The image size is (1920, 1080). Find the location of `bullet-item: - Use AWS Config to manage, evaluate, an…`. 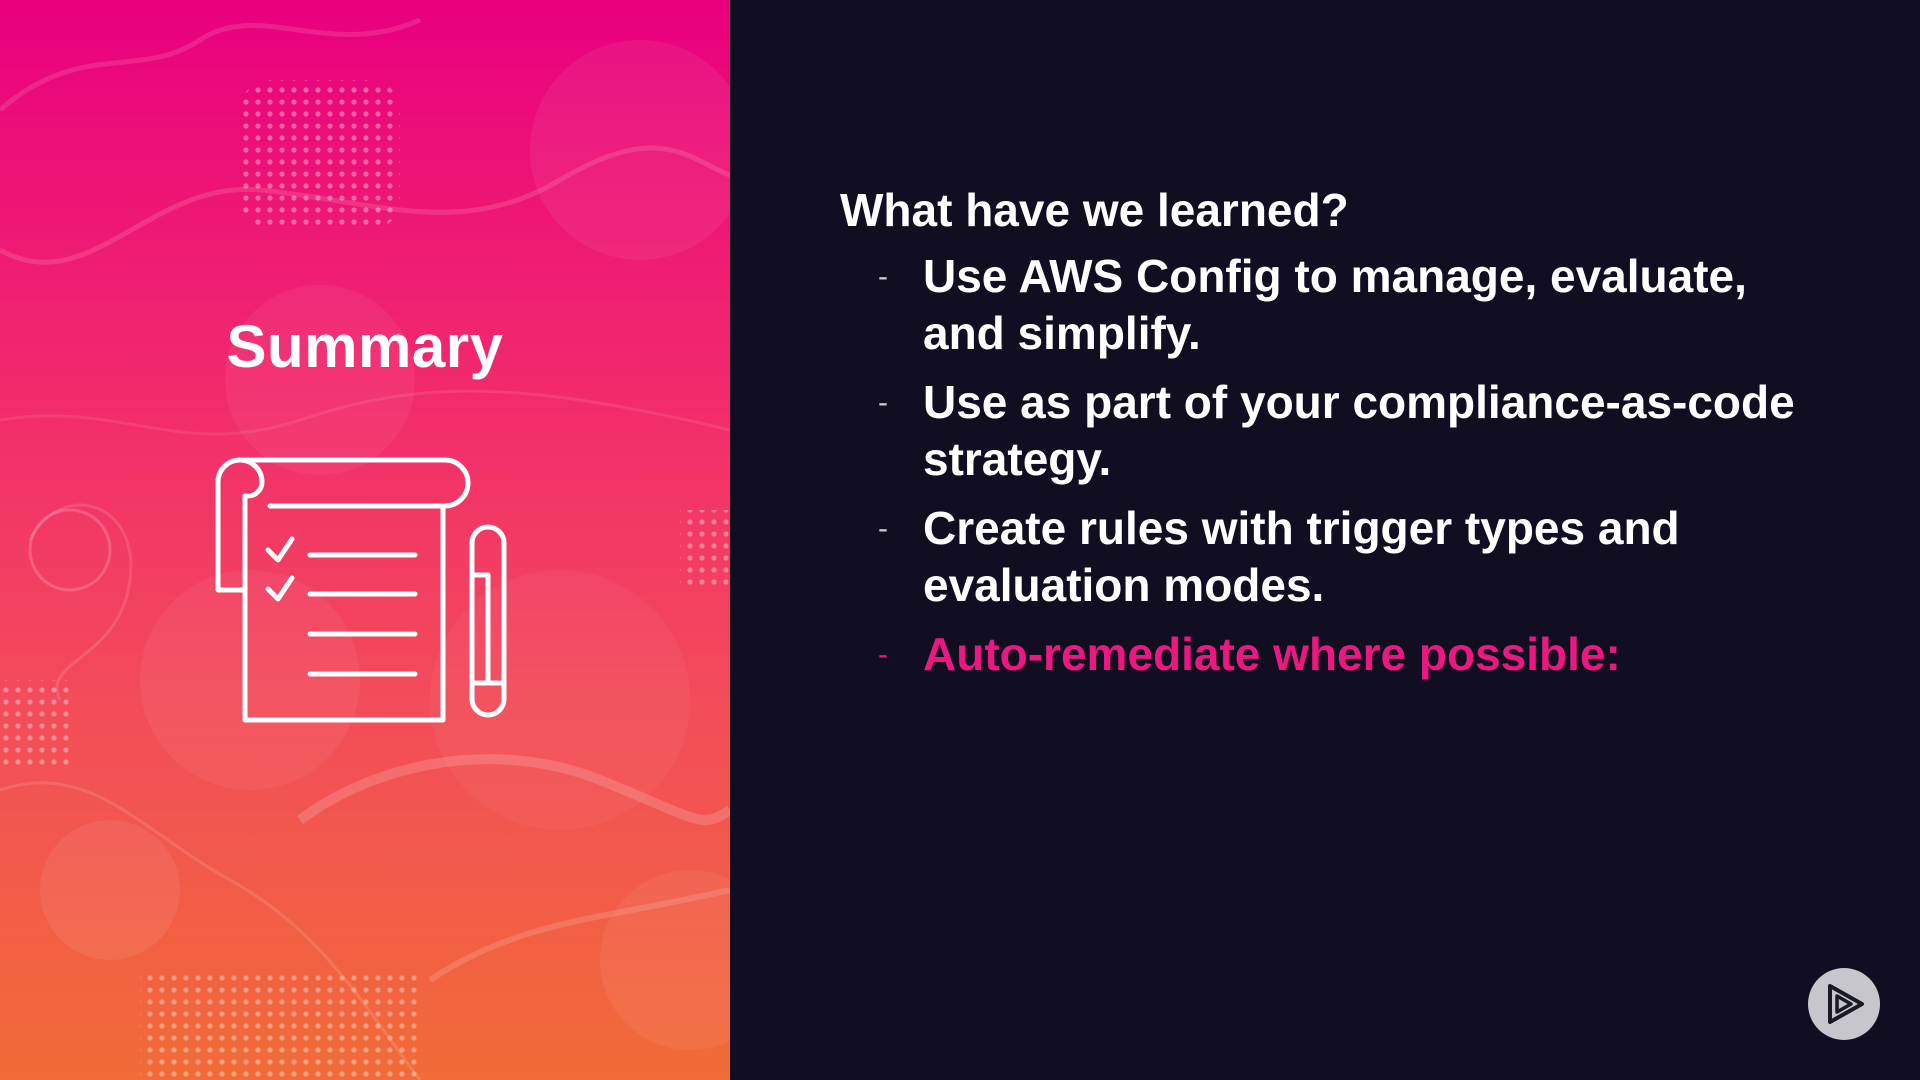

bullet-item: - Use AWS Config to manage, evaluate, an… is located at coordinates (1320, 305).